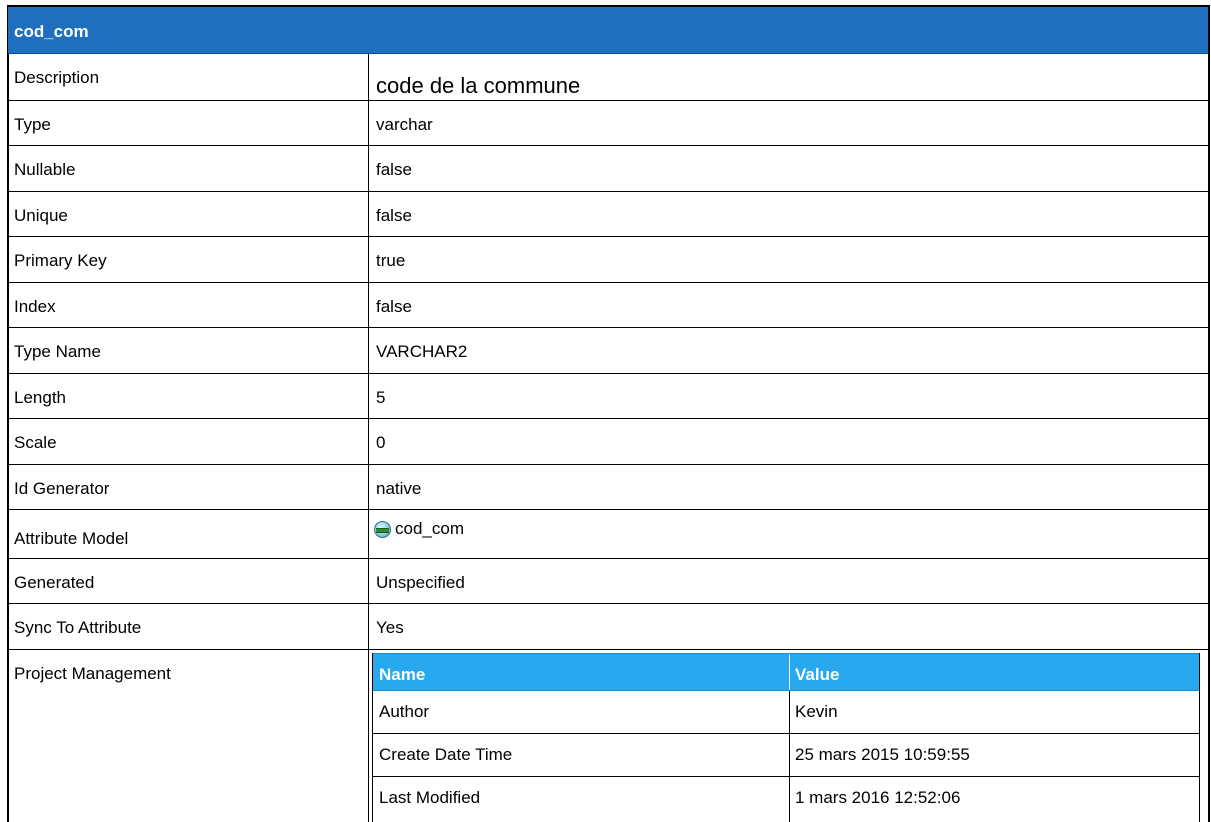 The image size is (1211, 822). Describe the element at coordinates (92, 673) in the screenshot. I see `property-label: Project Management` at that location.